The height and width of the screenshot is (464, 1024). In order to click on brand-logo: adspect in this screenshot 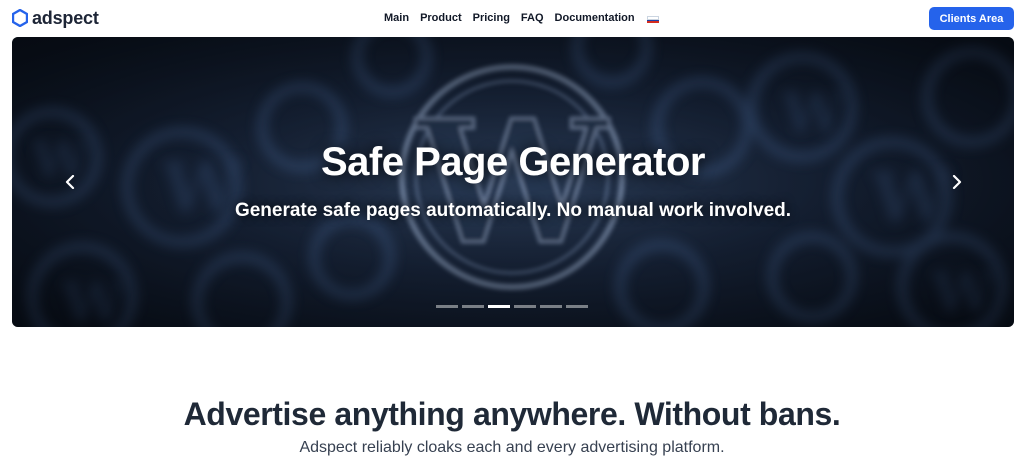, I will do `click(55, 18)`.